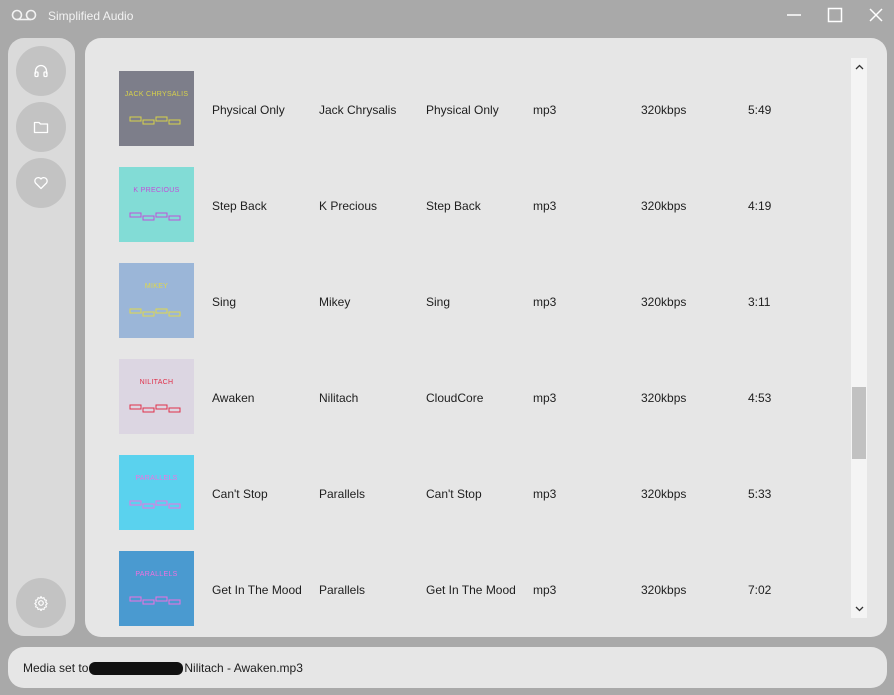  What do you see at coordinates (454, 494) in the screenshot?
I see `song-album: Can't Stop` at bounding box center [454, 494].